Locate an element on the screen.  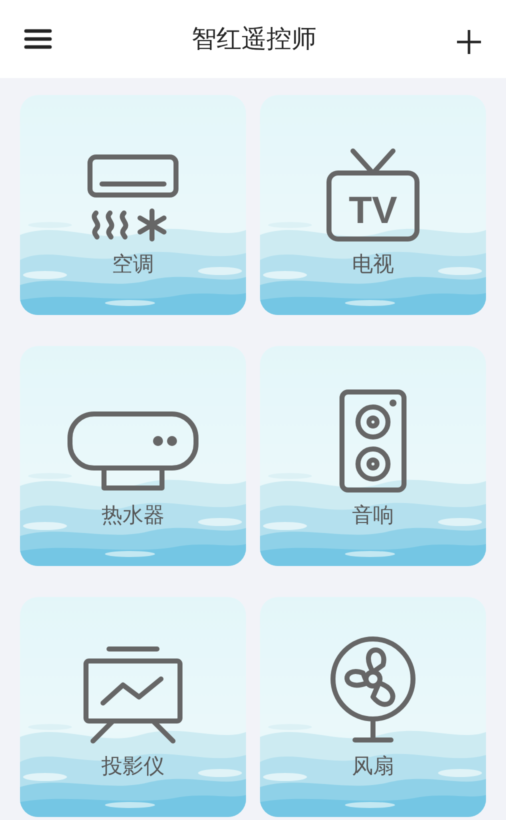
device-label: 空调 is located at coordinates (133, 264).